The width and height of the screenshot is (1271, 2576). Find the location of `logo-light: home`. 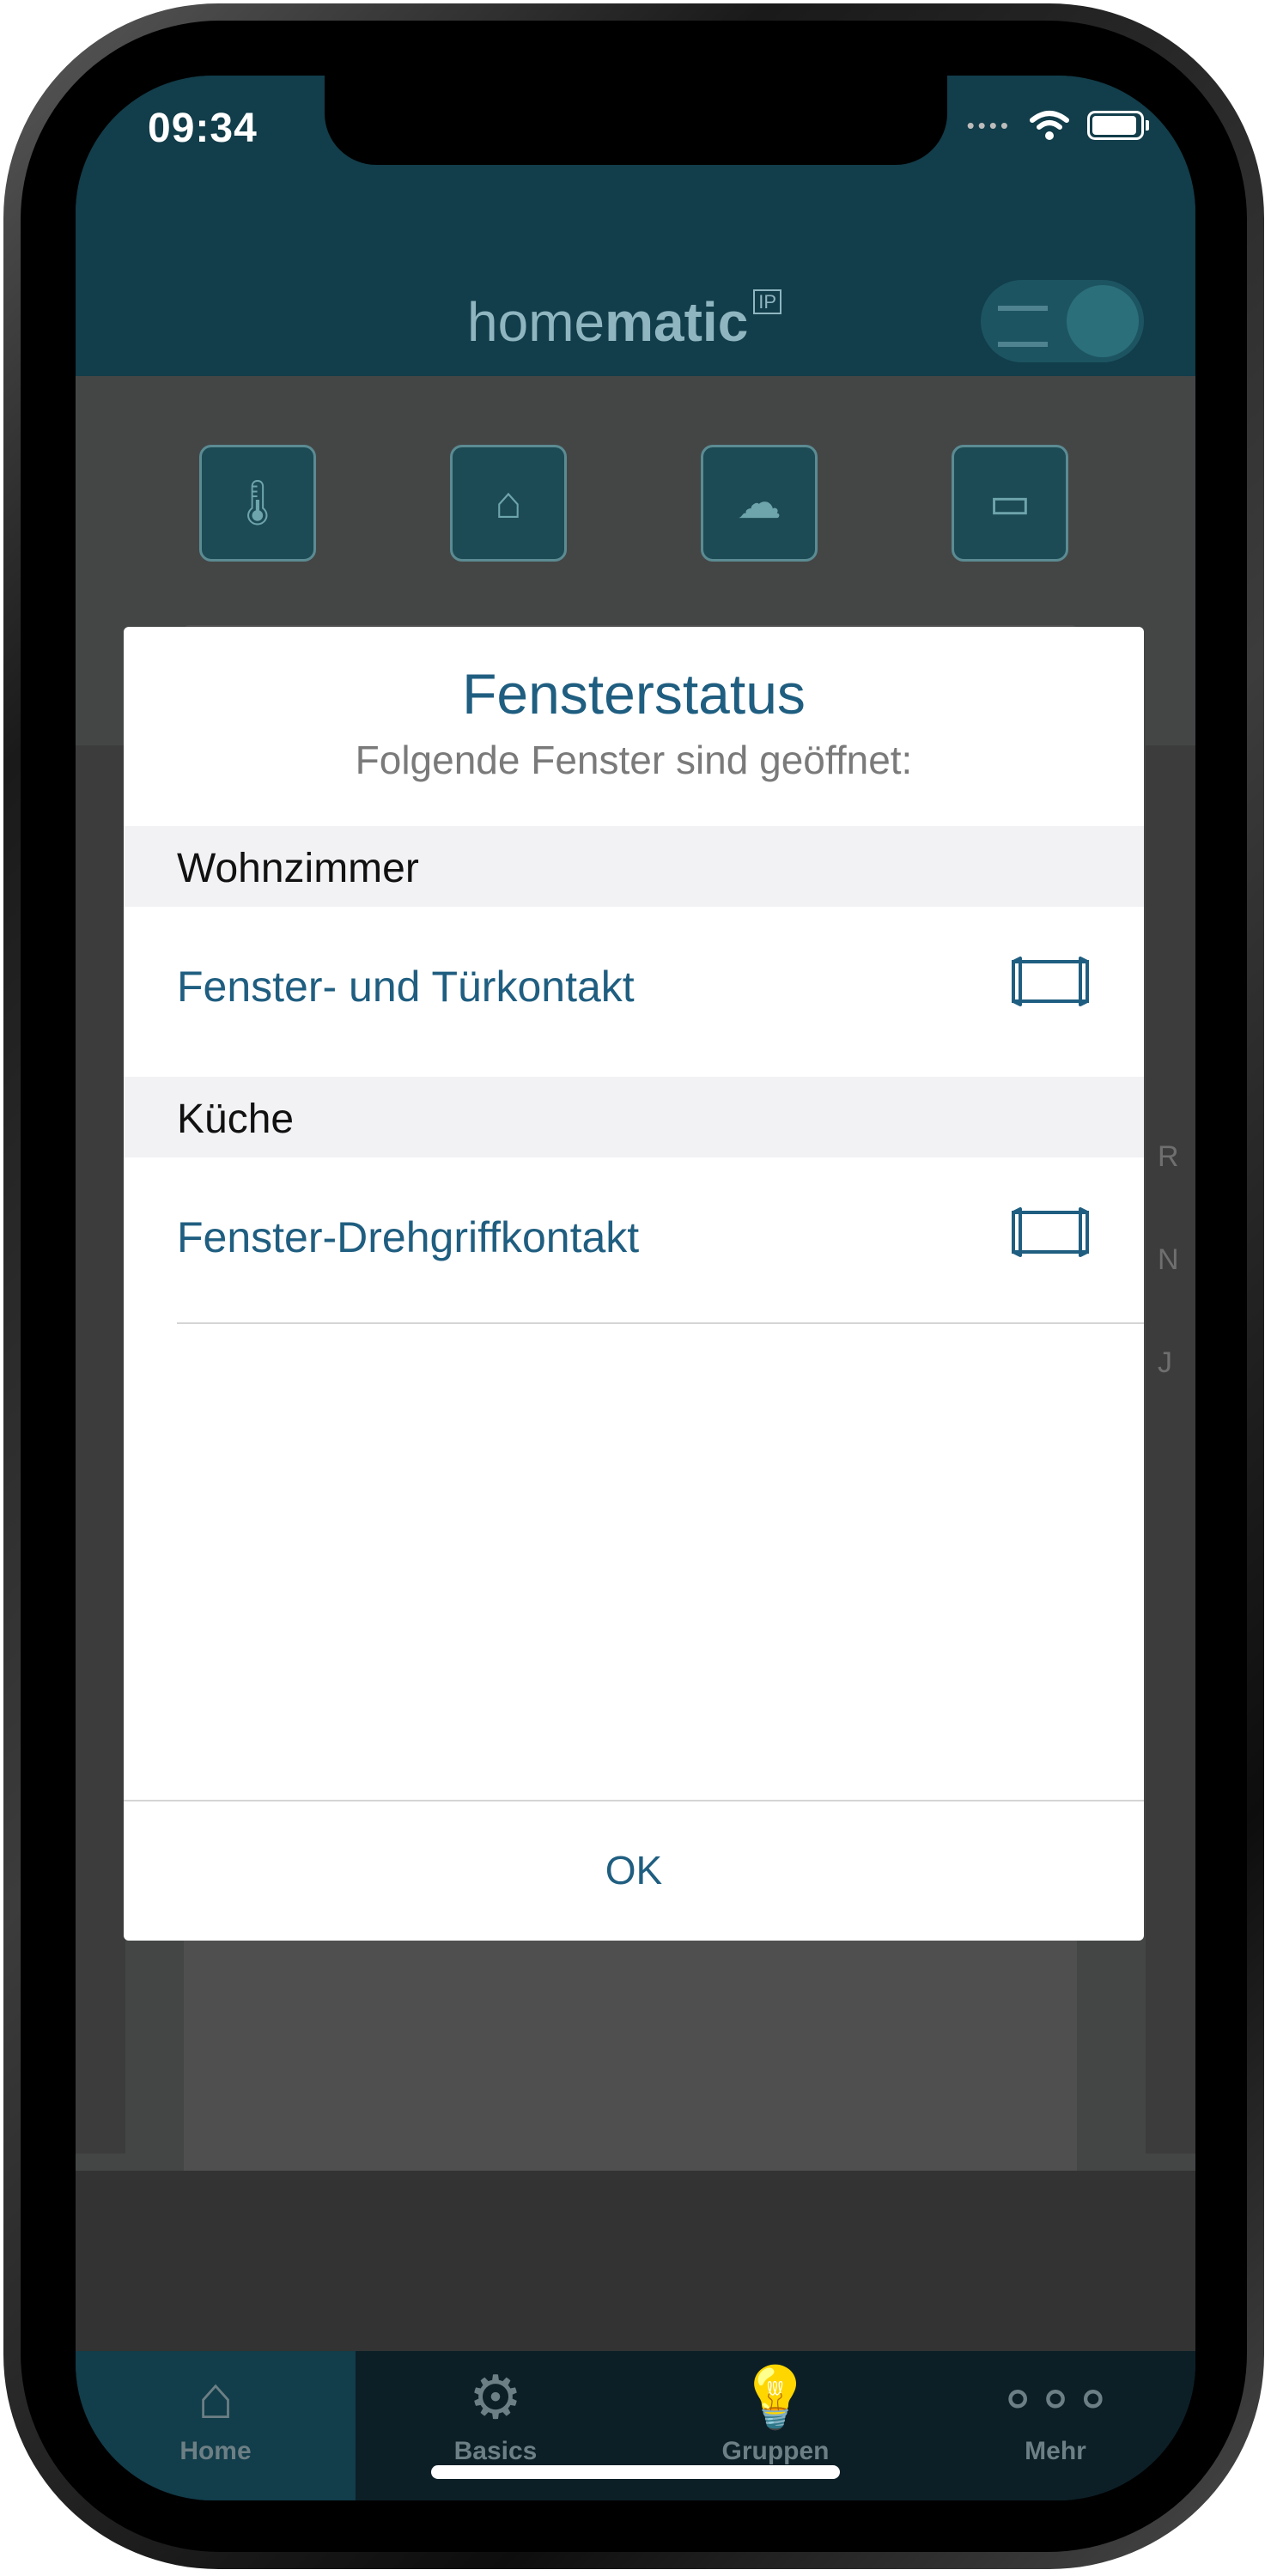

logo-light: home is located at coordinates (536, 322).